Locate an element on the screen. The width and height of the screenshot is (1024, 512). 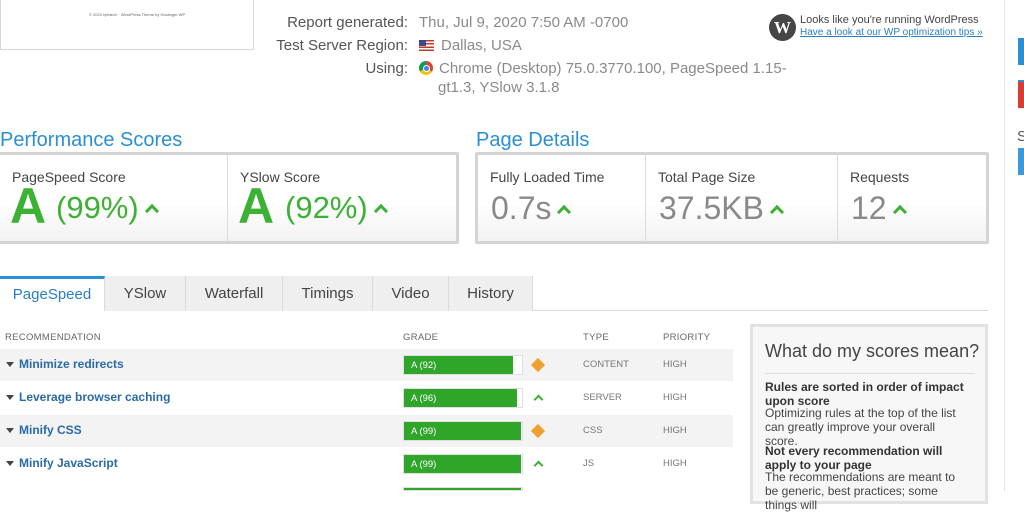
yslow-score-cell: YSlow Score A (92%) is located at coordinates (342, 198).